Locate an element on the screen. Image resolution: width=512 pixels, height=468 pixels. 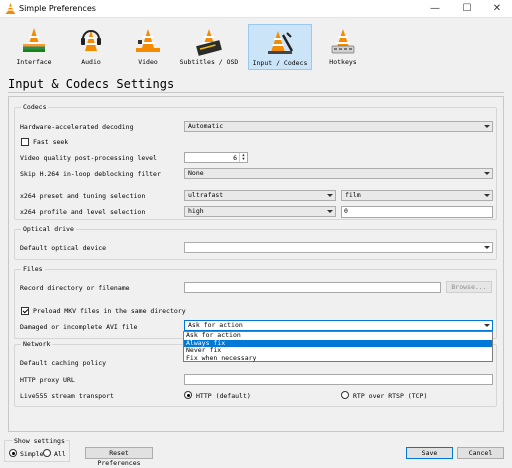
tab-interface: Interface is located at coordinates (34, 47).